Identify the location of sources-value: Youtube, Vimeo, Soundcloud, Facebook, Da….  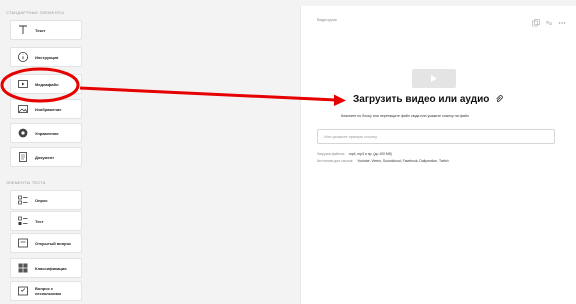
(403, 161).